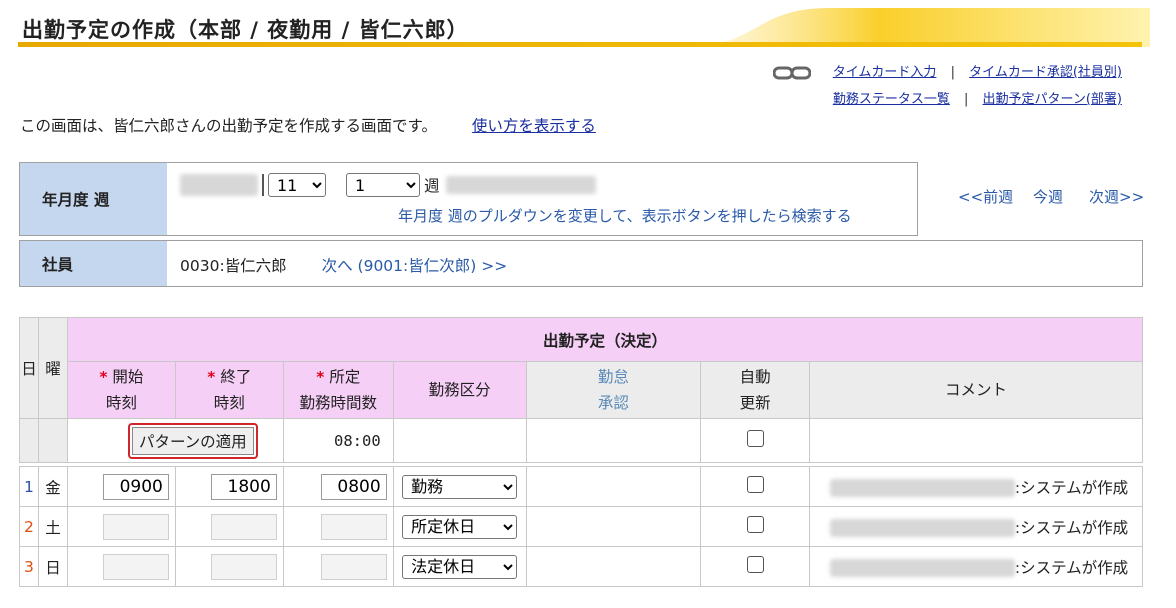 This screenshot has width=1176, height=608. I want to click on period-label: 年月度 週, so click(93, 199).